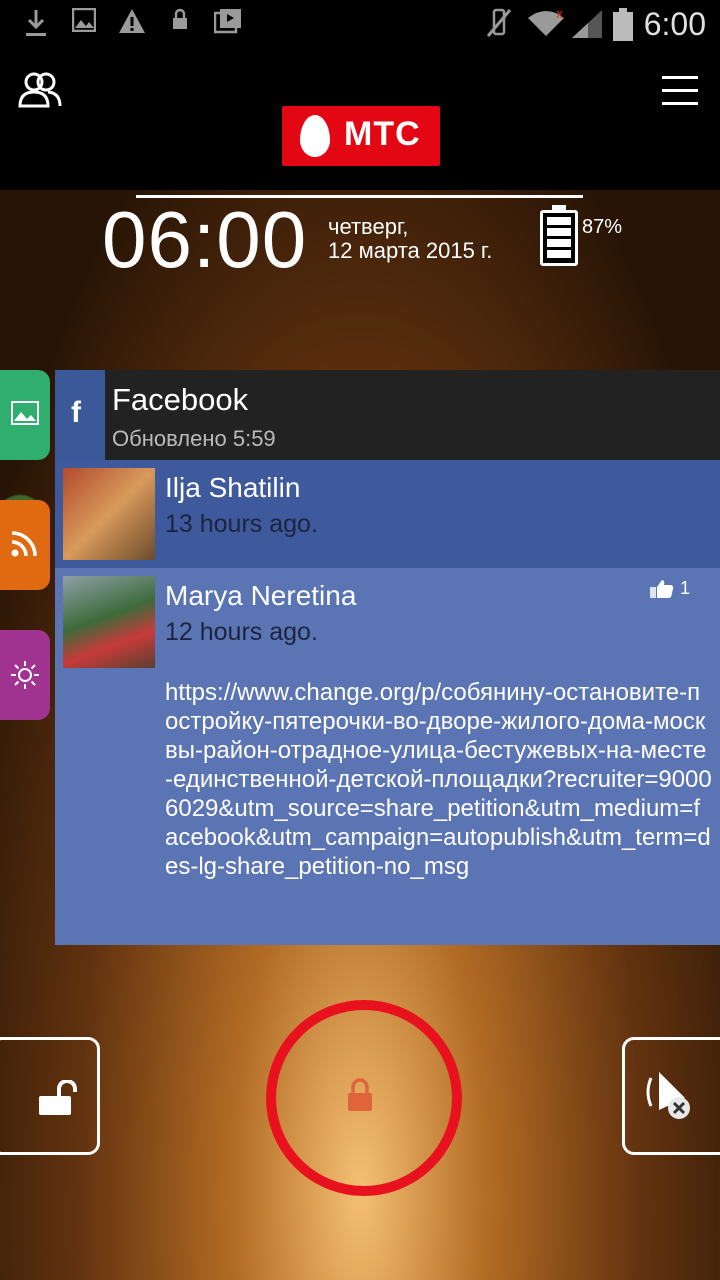  I want to click on brightness-icon, so click(25, 675).